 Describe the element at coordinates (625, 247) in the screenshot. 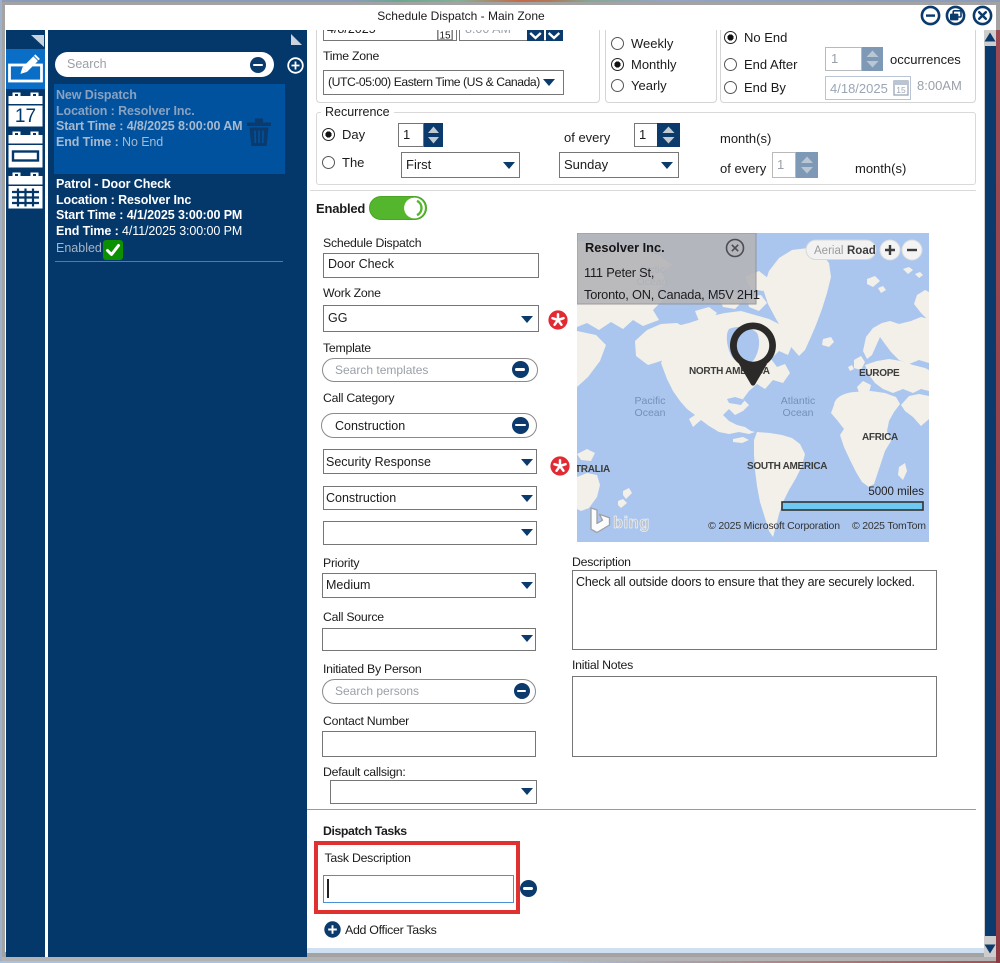

I see `svg-text: Resolver Inc.` at that location.